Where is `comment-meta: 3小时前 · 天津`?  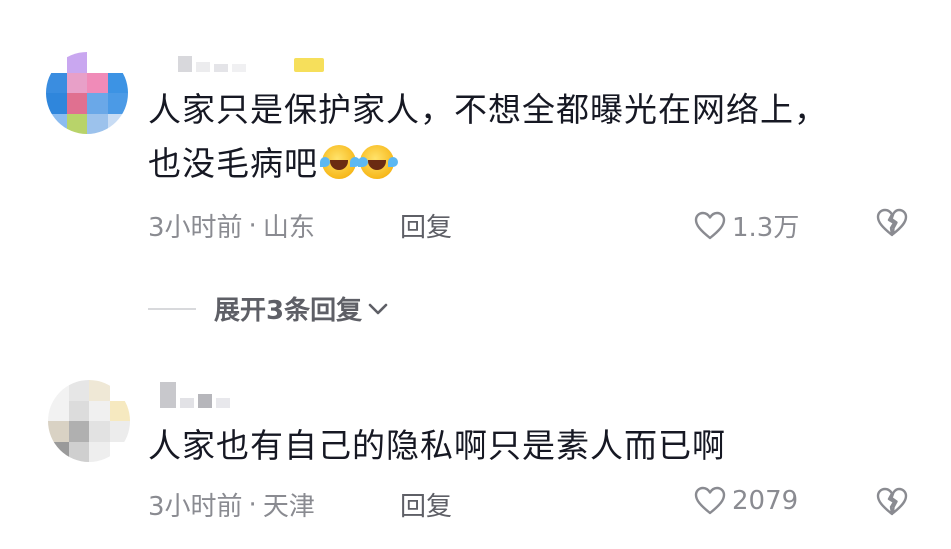
comment-meta: 3小时前 · 天津 is located at coordinates (231, 504).